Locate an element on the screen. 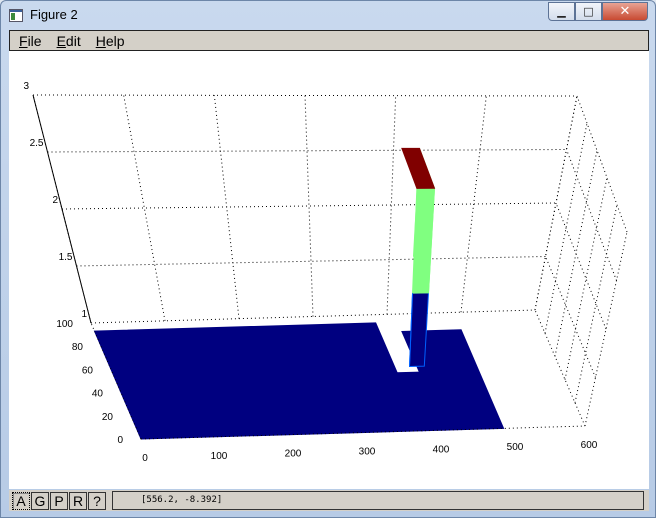 This screenshot has height=518, width=656. surface-floor-left is located at coordinates (258, 381).